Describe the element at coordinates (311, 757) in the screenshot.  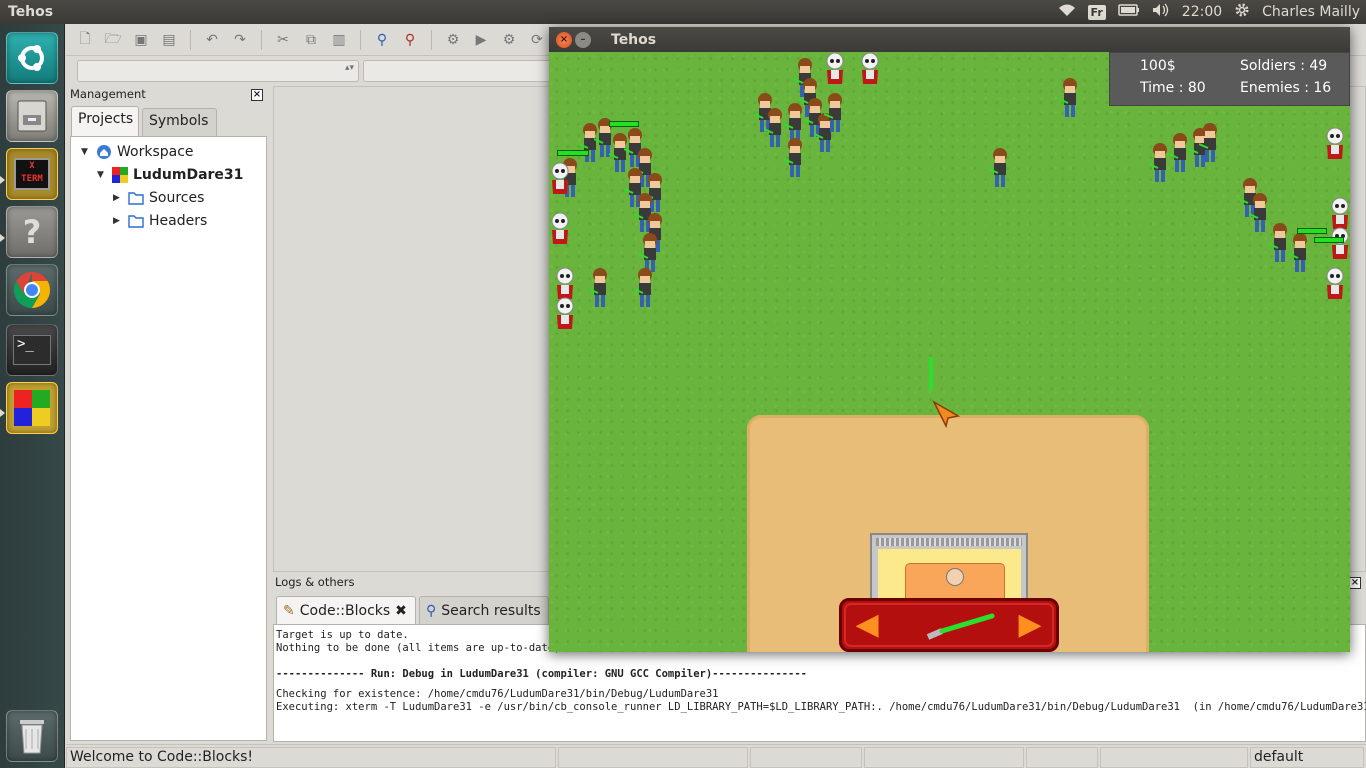
I see `status-message: Welcome to Code::Blocks!` at that location.